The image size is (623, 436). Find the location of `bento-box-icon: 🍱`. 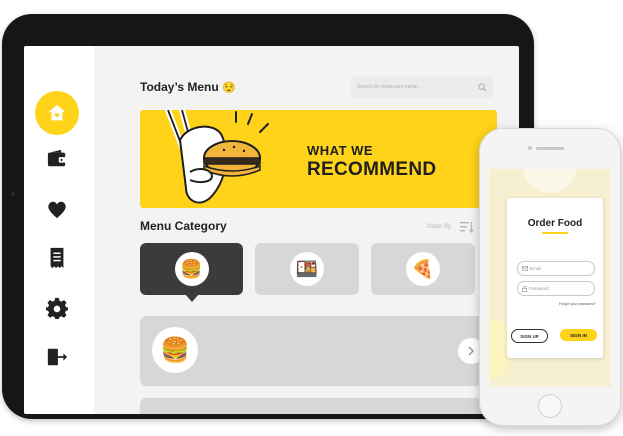

bento-box-icon: 🍱 is located at coordinates (307, 268).